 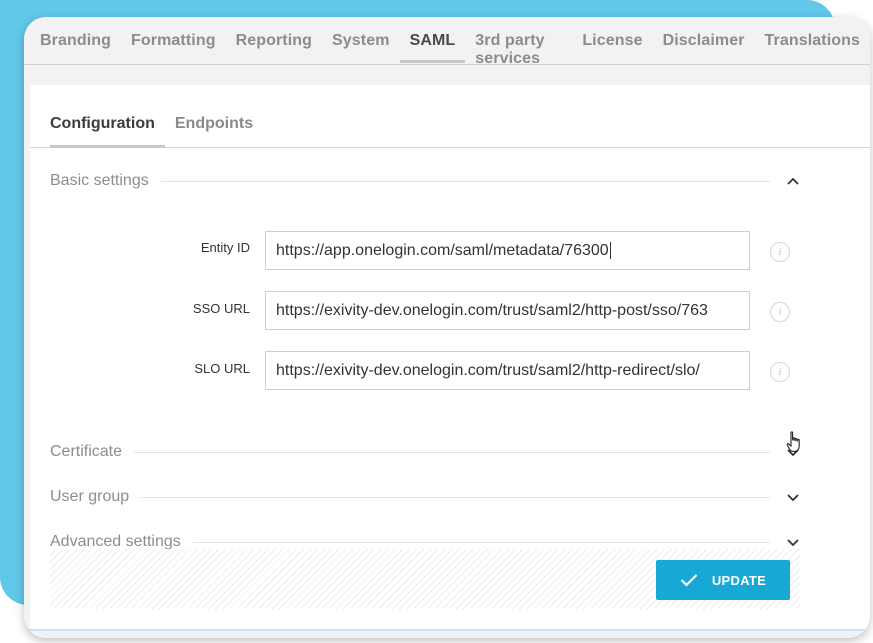 I want to click on tab-formatting: Formatting, so click(x=173, y=40).